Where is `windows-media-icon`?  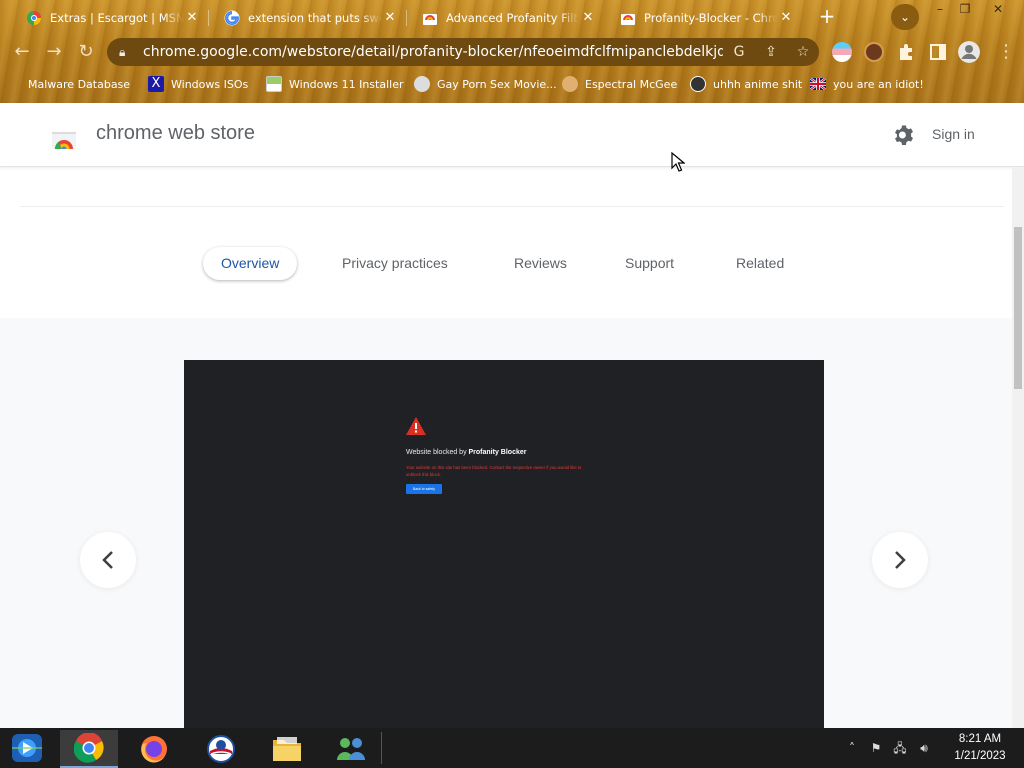
windows-media-icon is located at coordinates (27, 748).